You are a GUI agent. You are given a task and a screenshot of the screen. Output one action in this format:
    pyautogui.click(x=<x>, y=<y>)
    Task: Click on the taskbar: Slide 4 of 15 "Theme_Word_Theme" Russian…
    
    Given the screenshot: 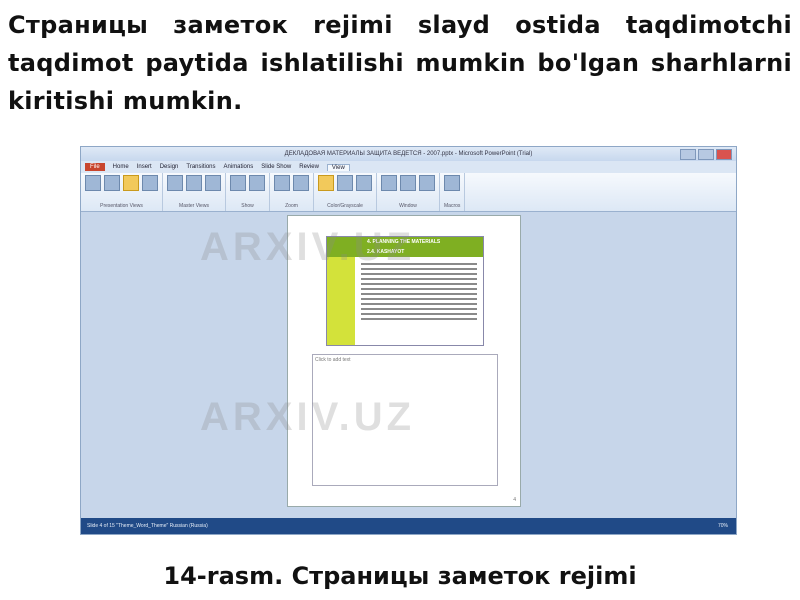 What is the action you would take?
    pyautogui.click(x=408, y=526)
    